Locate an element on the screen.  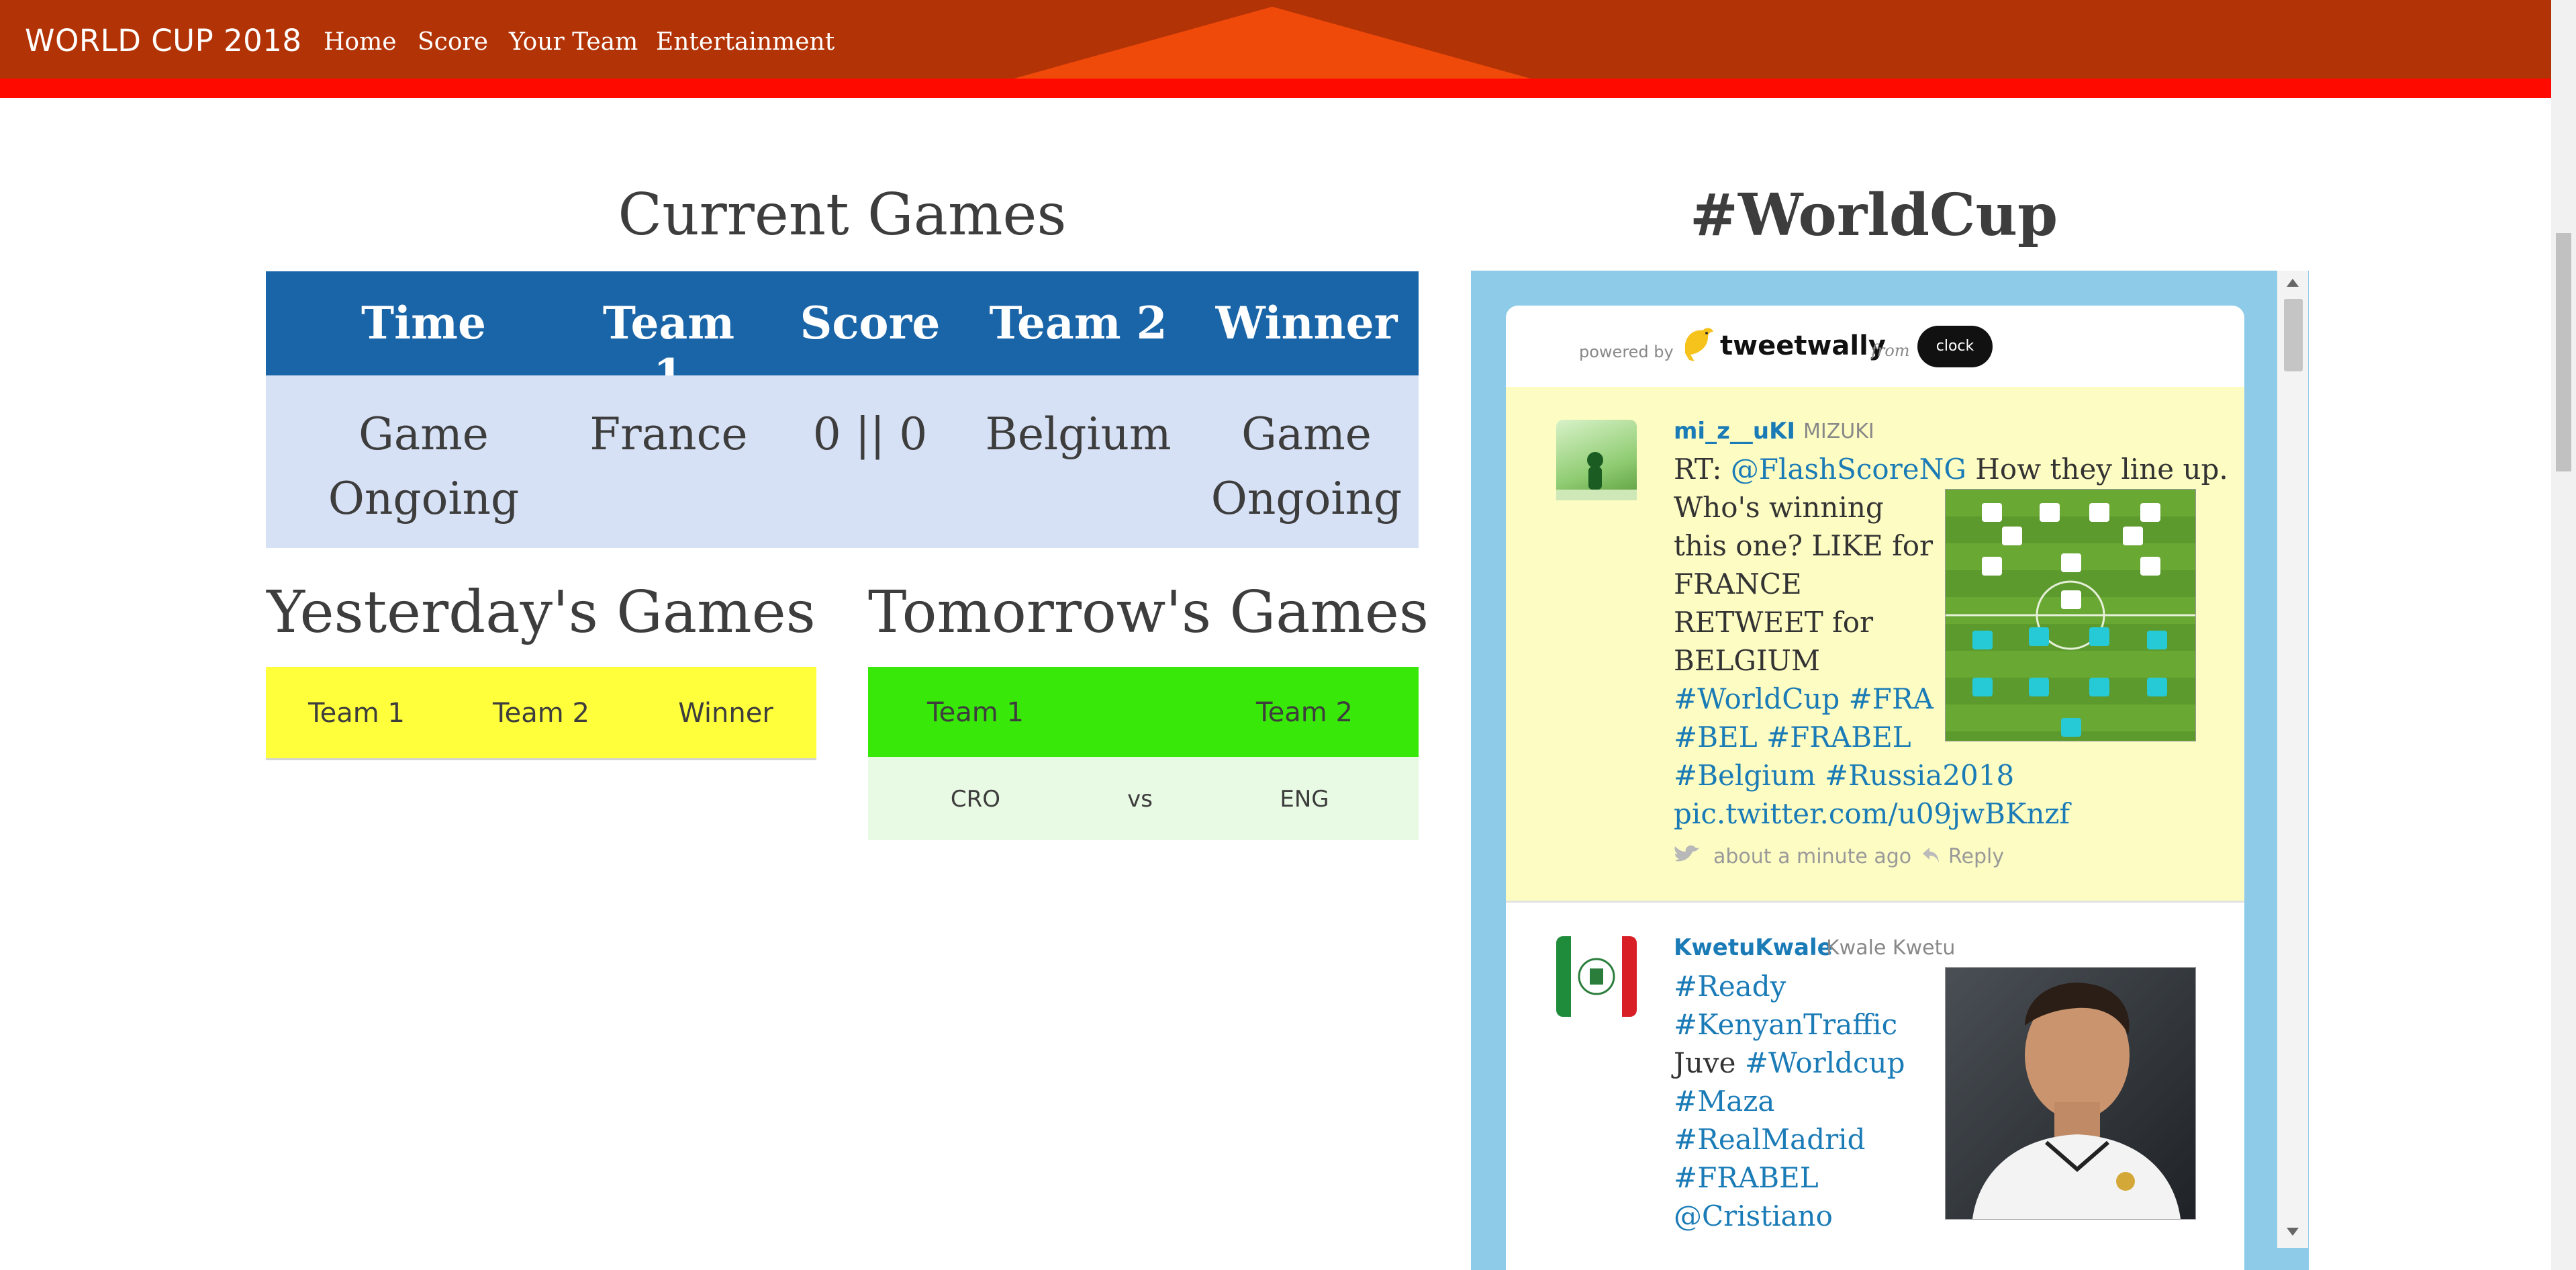
cell-team1: France is located at coordinates (668, 434).